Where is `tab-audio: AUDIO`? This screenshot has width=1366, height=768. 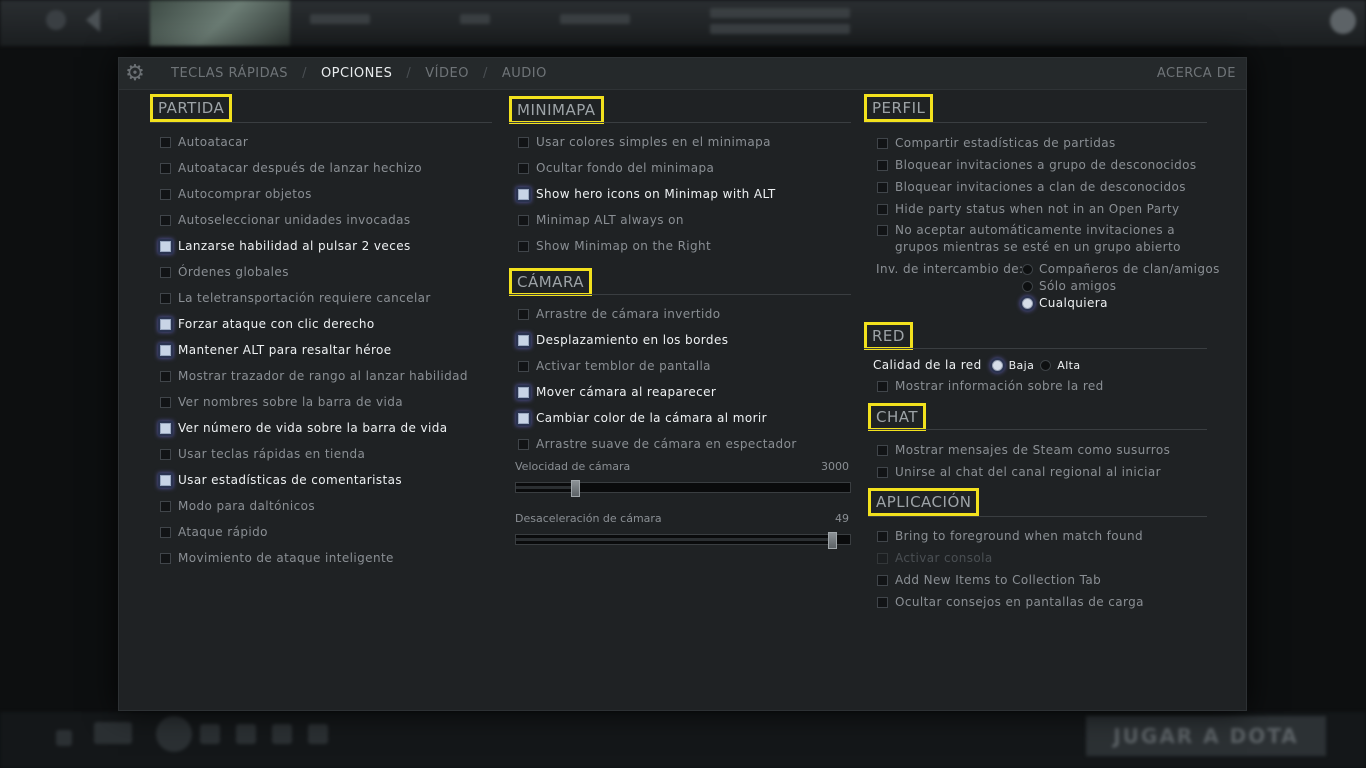 tab-audio: AUDIO is located at coordinates (524, 73).